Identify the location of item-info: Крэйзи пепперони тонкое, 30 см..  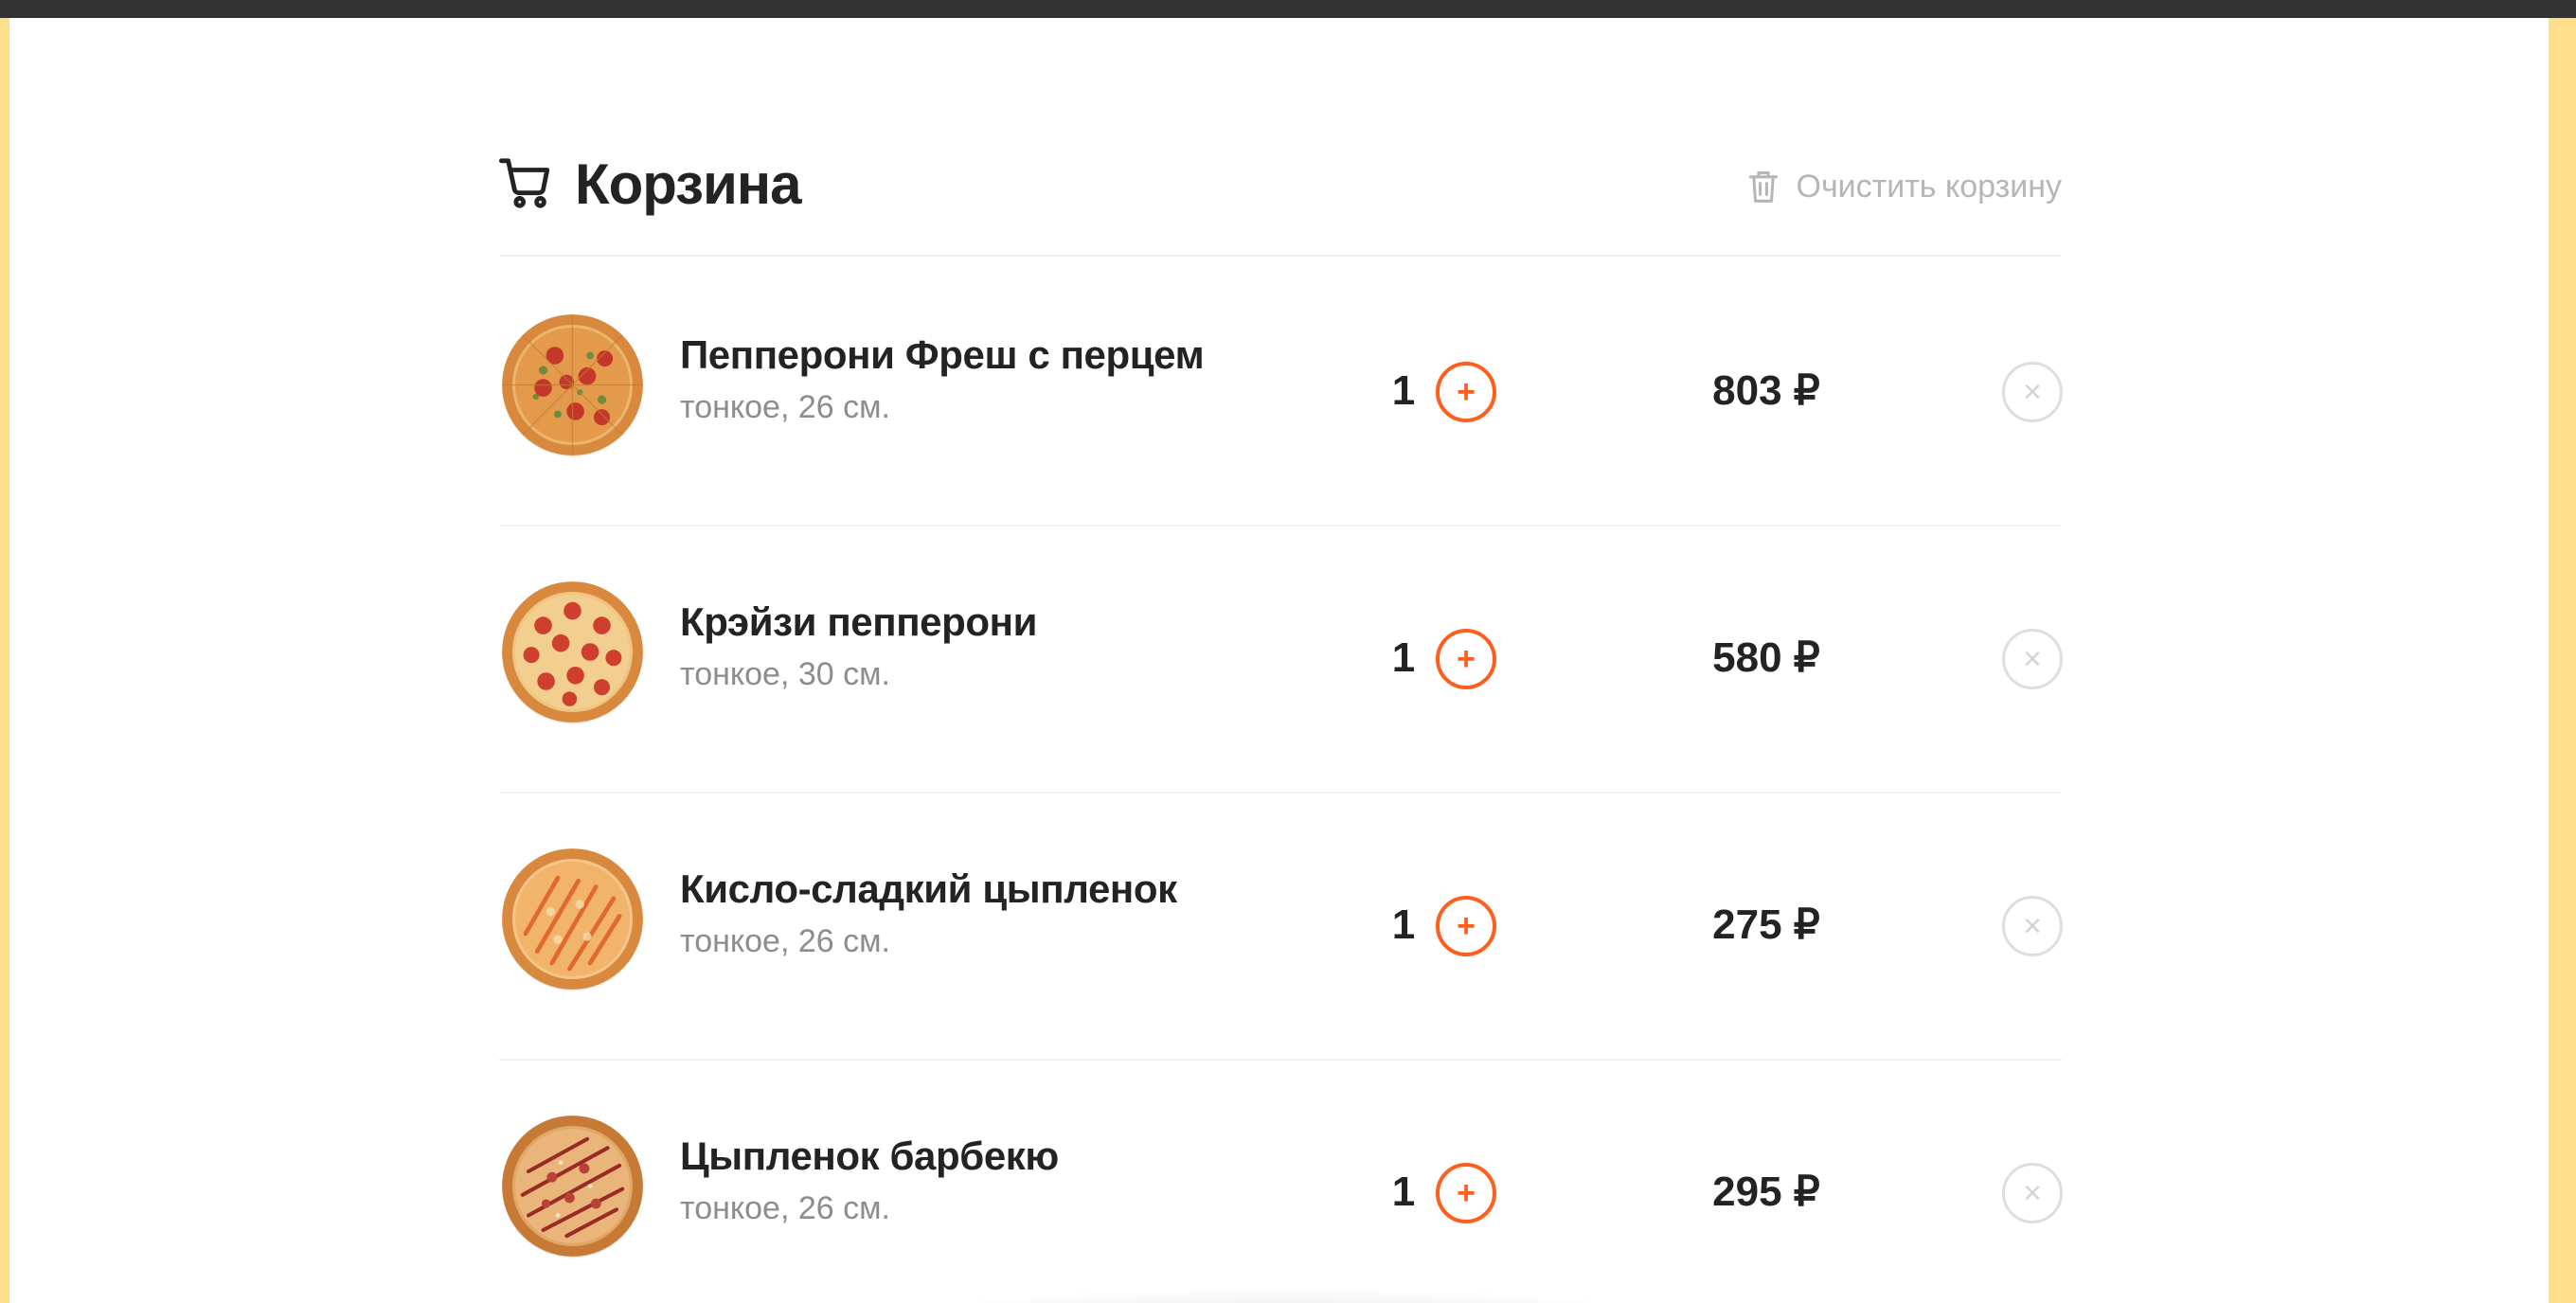
(858, 646).